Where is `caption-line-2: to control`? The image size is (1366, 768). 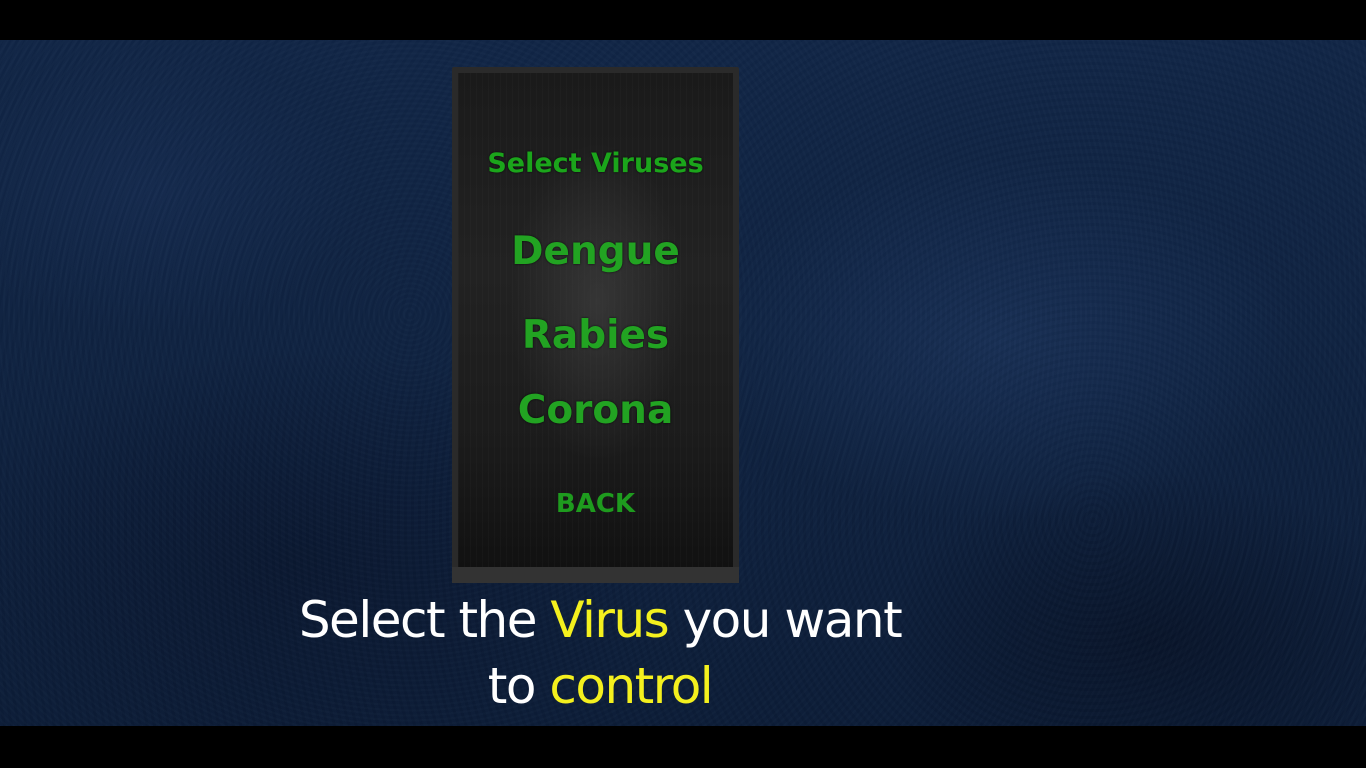
caption-line-2: to control is located at coordinates (600, 686).